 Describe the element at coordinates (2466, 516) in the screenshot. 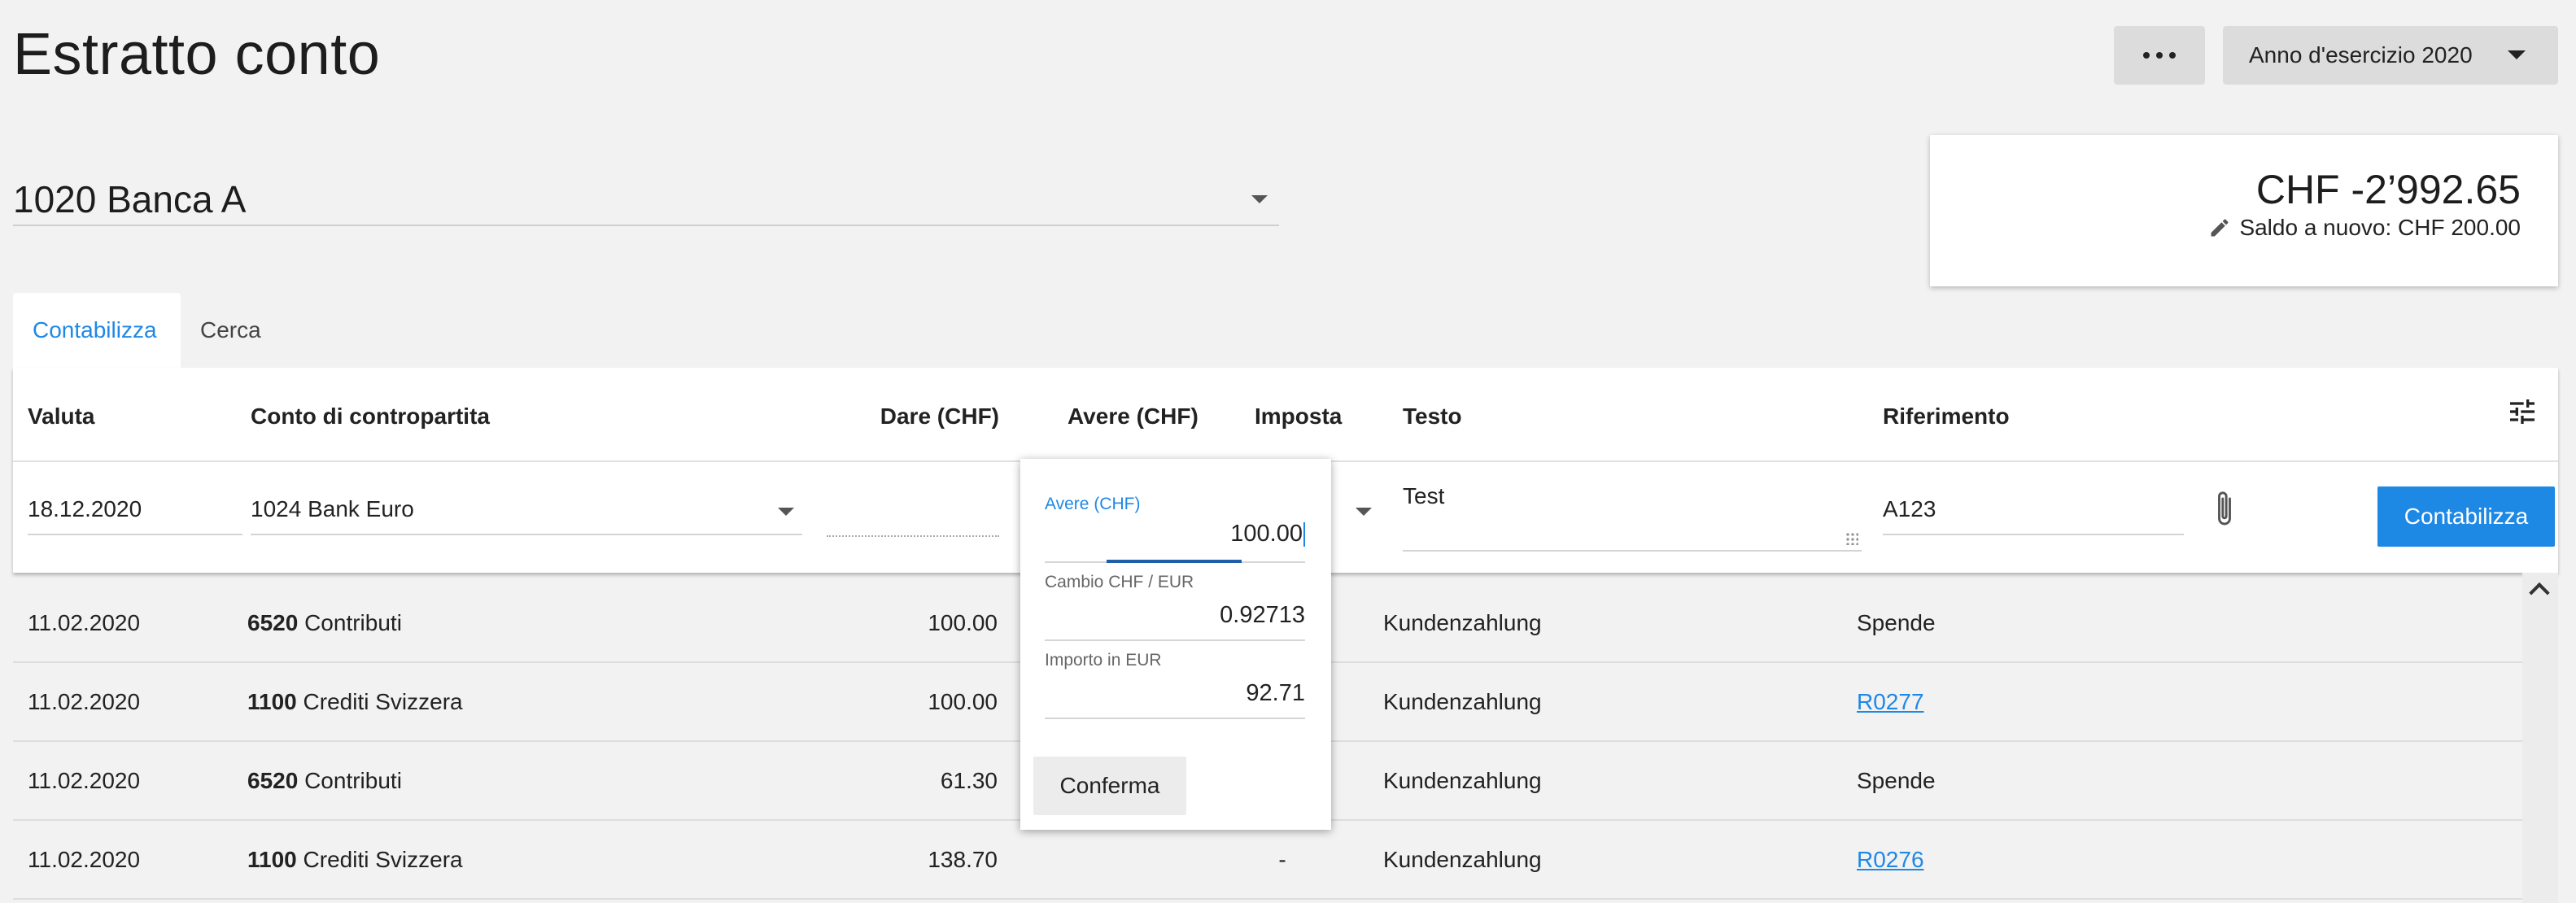

I see `post-button: Contabilizza` at that location.